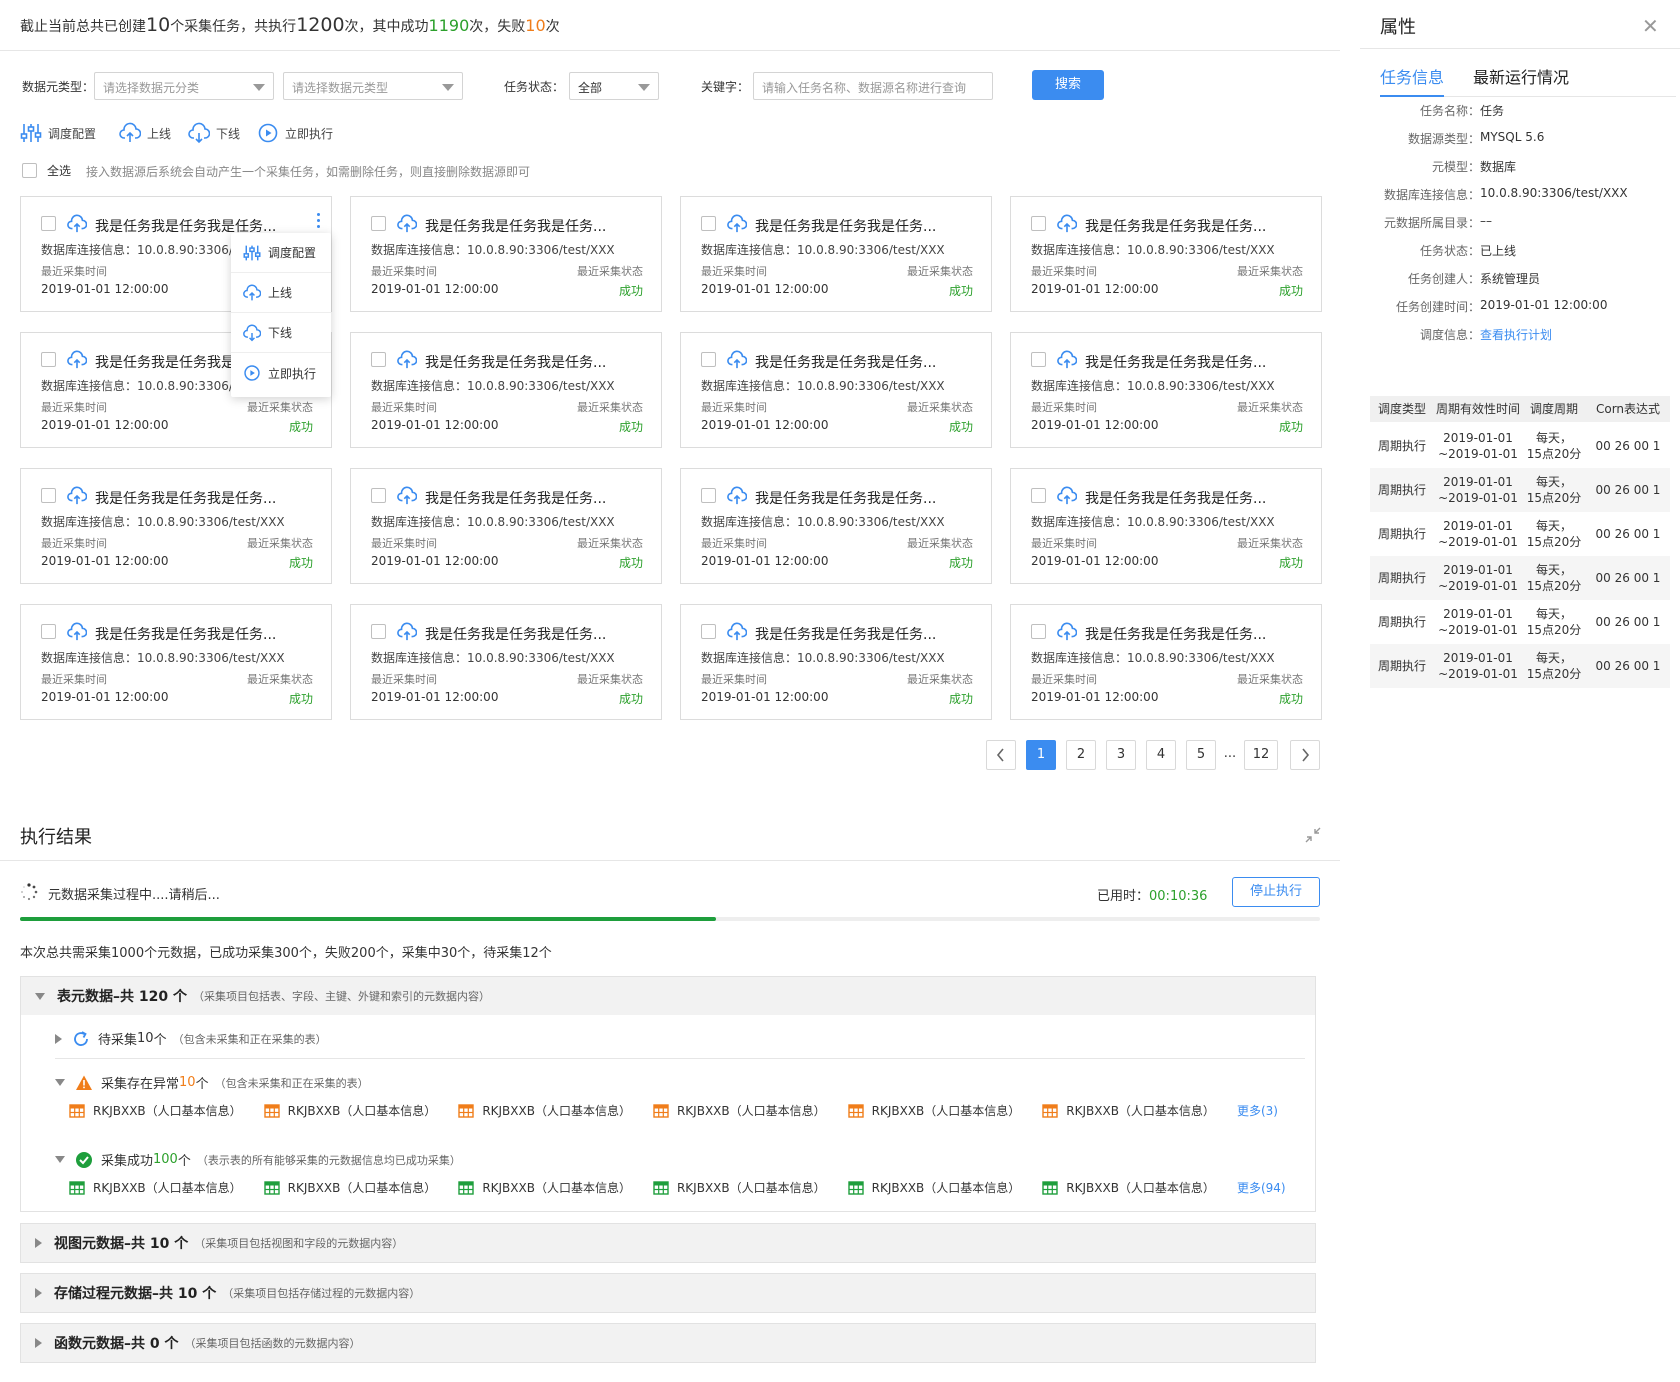  I want to click on page-12: 12, so click(1261, 755).